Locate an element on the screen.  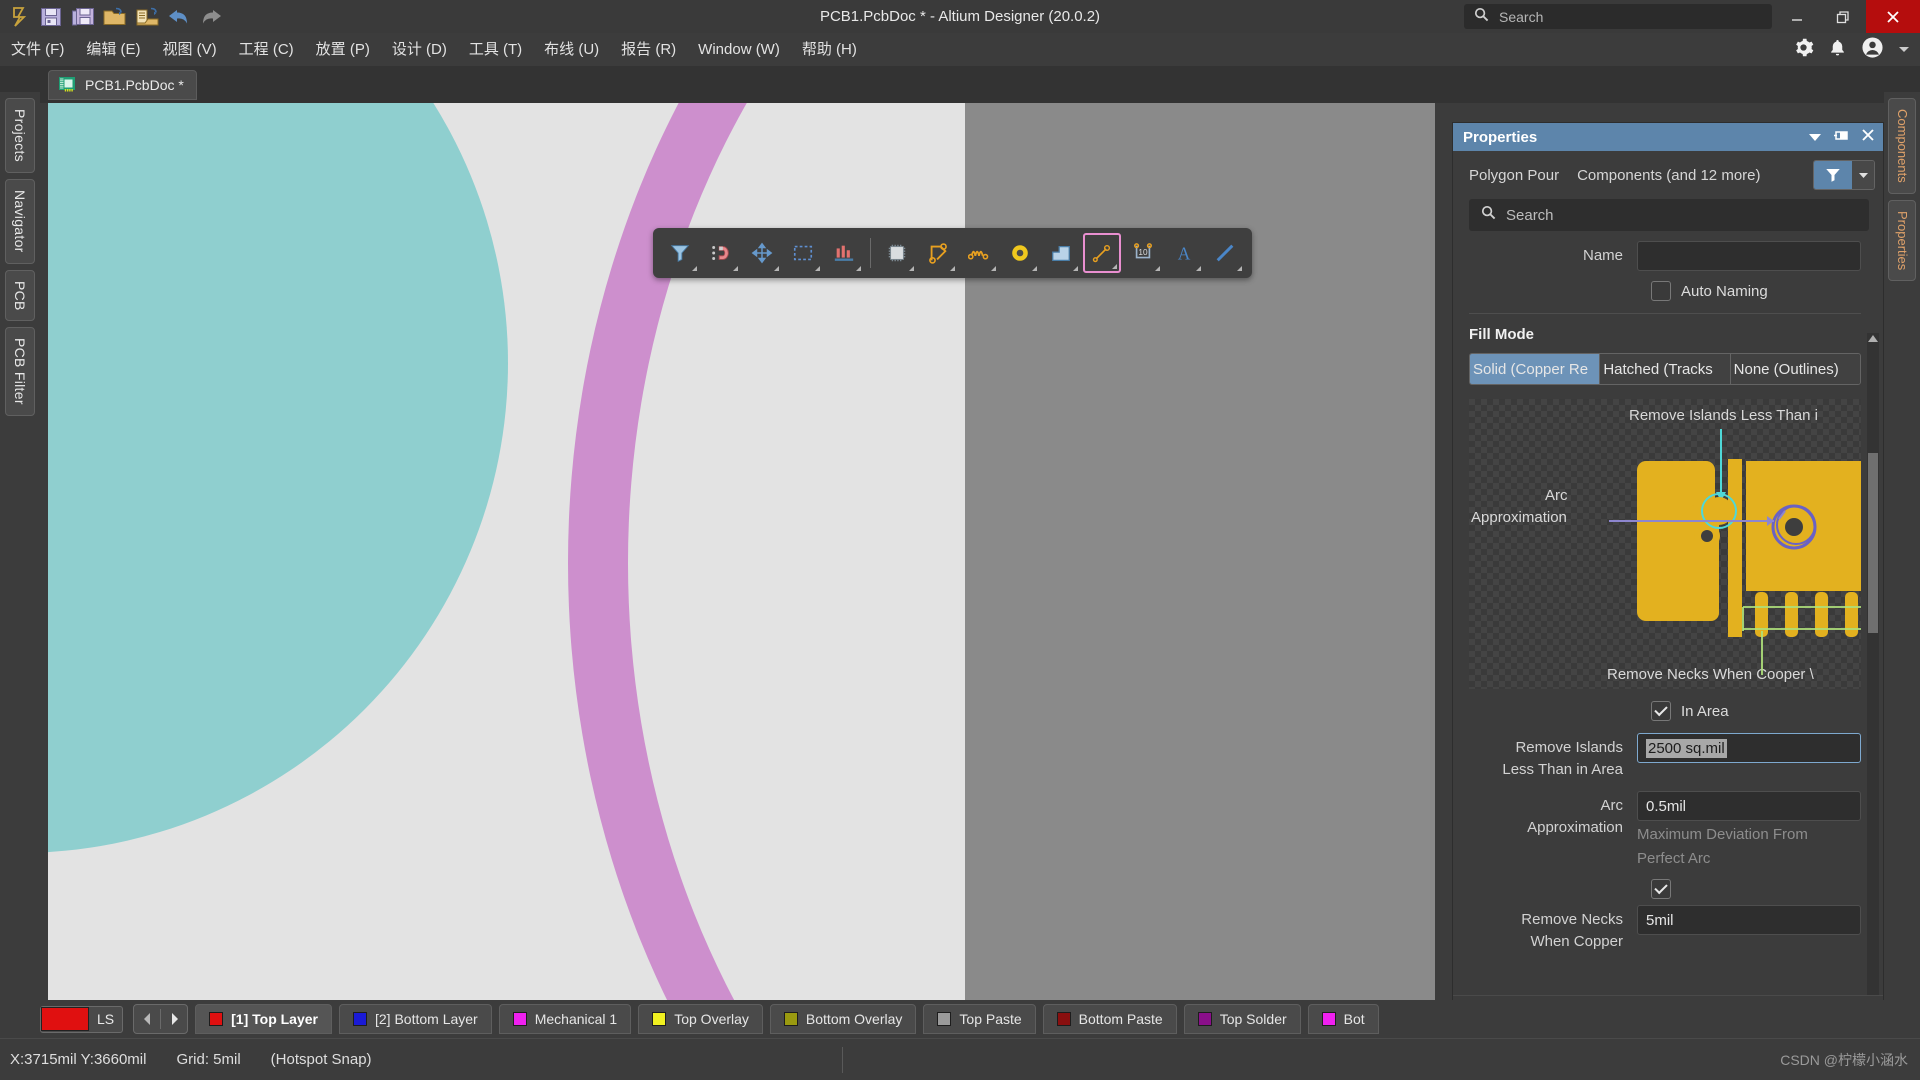
name-row: Name is located at coordinates (1665, 256).